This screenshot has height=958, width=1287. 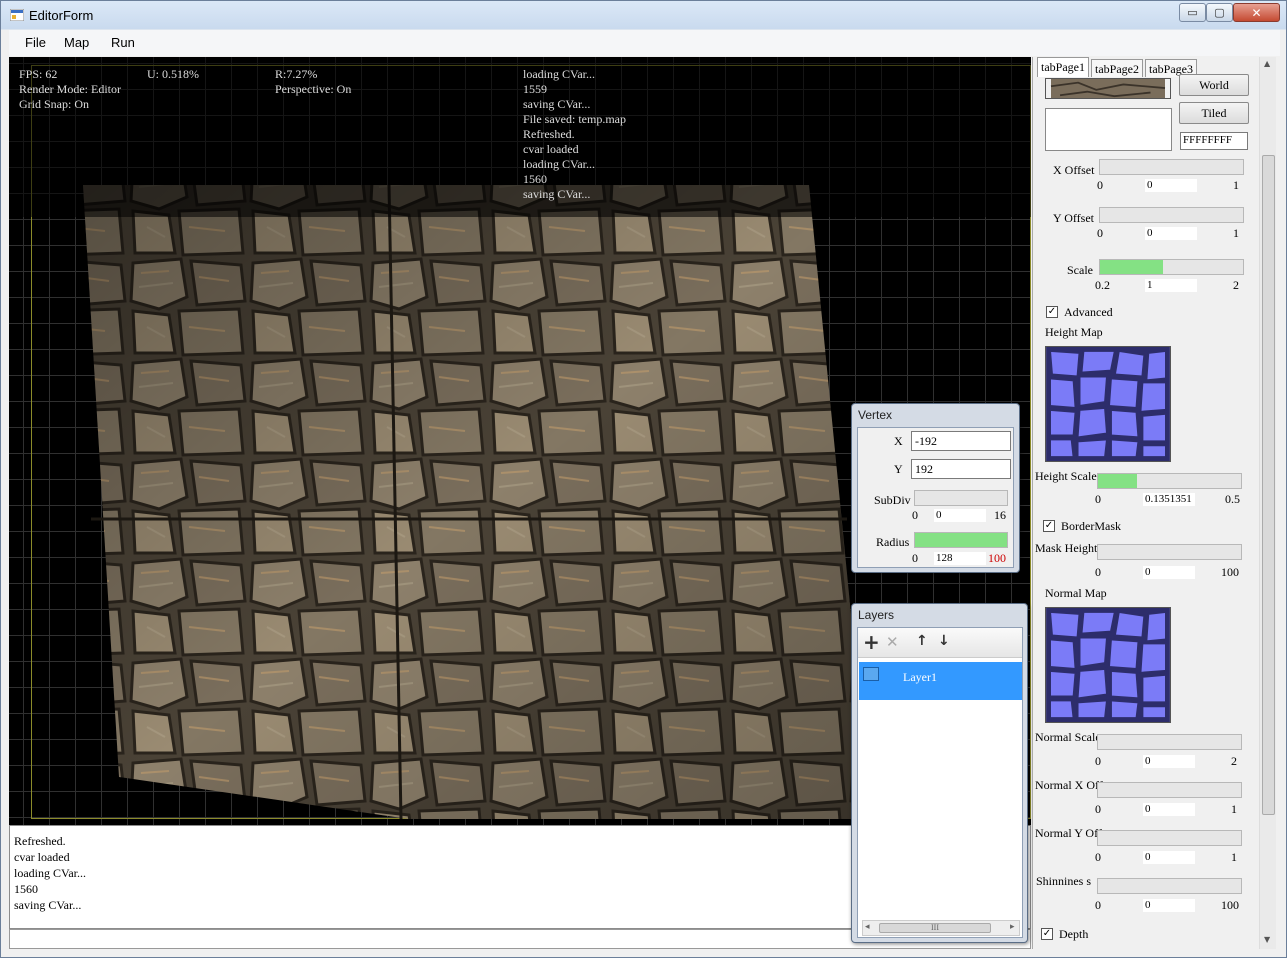 What do you see at coordinates (892, 642) in the screenshot?
I see `delete-layer-button: ✕` at bounding box center [892, 642].